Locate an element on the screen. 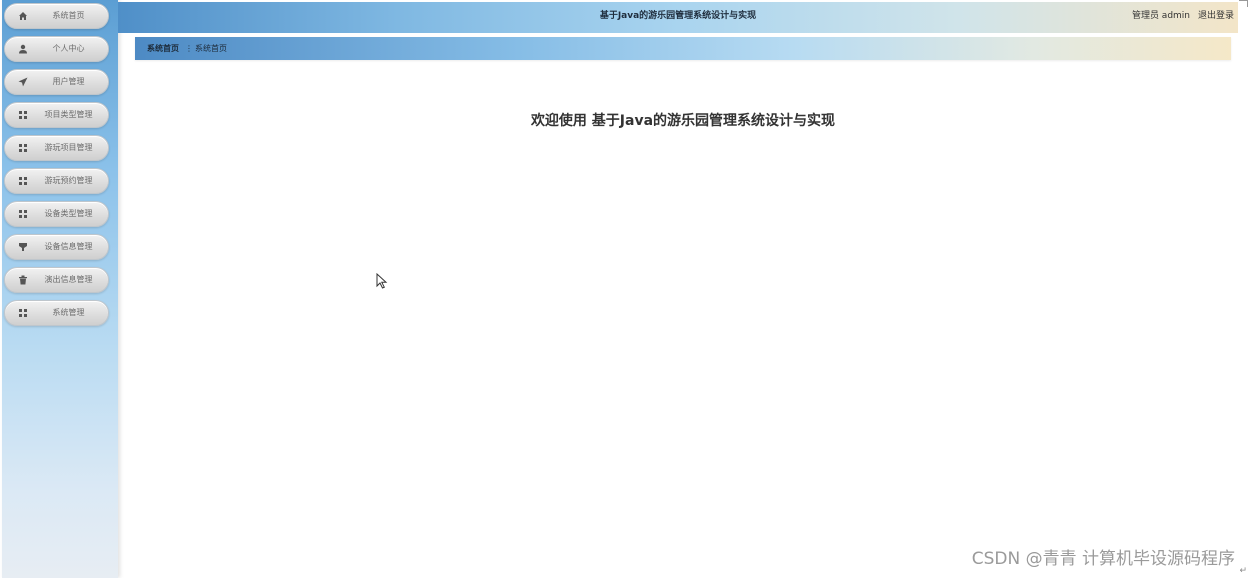 The image size is (1249, 578). current-user: 管理员 admin is located at coordinates (1160, 16).